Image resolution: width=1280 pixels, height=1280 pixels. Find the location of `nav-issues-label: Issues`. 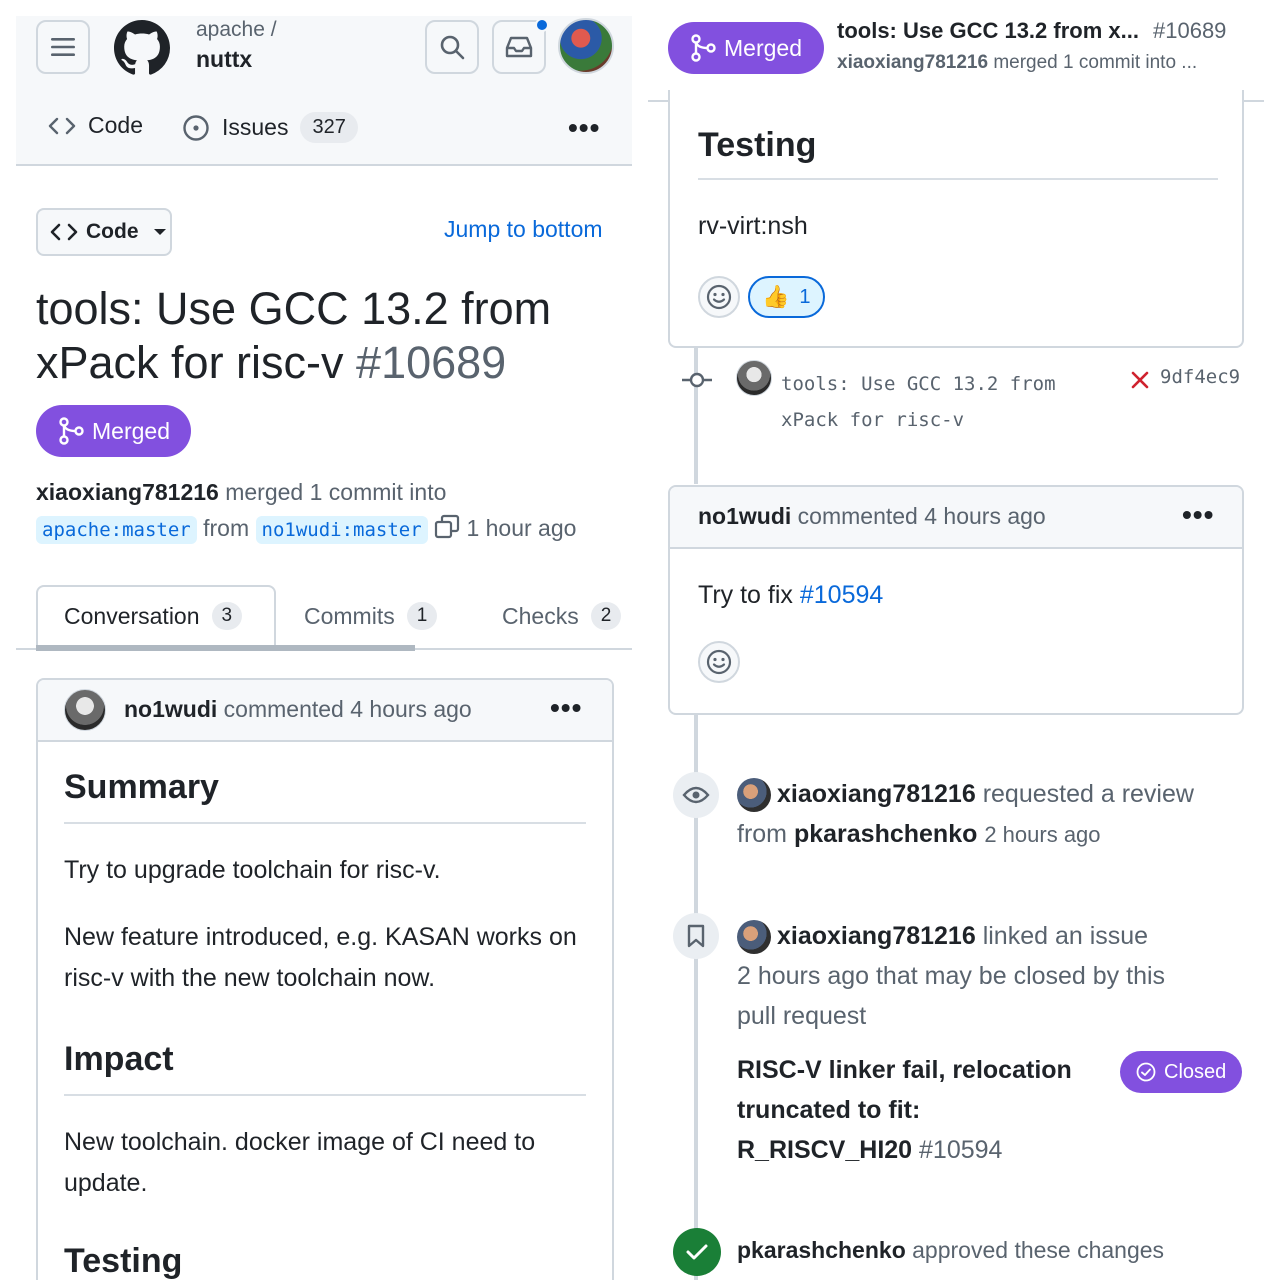

nav-issues-label: Issues is located at coordinates (255, 127).